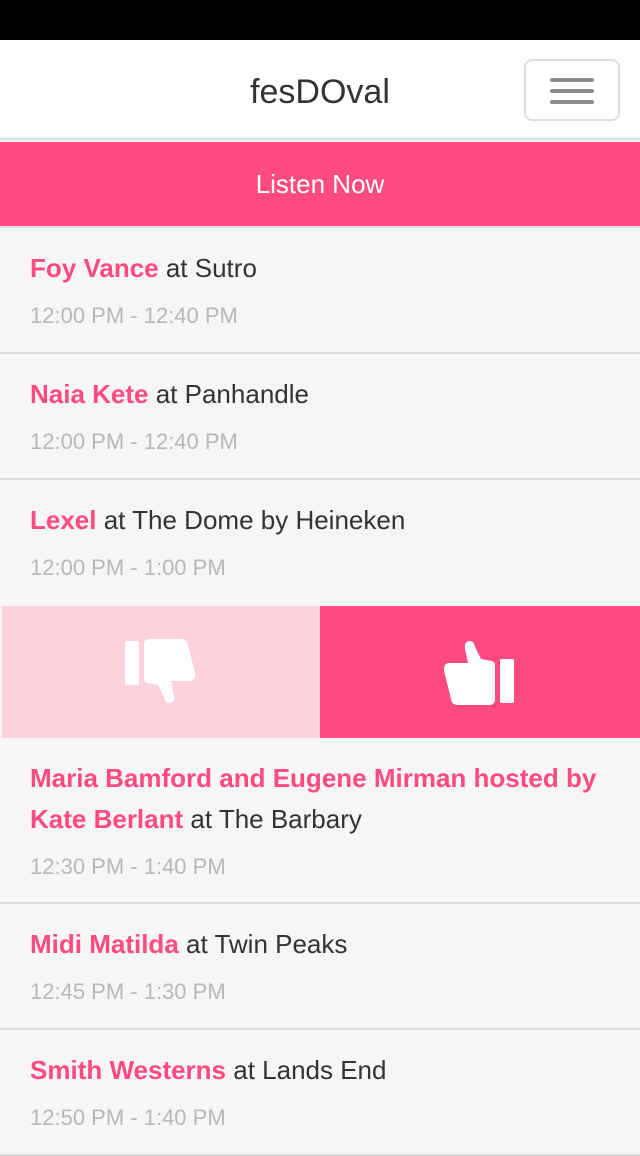 The image size is (640, 1156). Describe the element at coordinates (251, 520) in the screenshot. I see `stage-text: at The Dome by Heineken` at that location.